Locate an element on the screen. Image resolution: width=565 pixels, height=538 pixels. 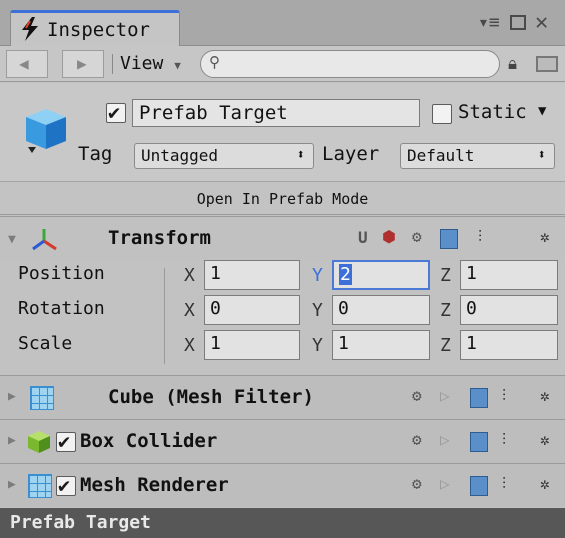
debug-menu-icon is located at coordinates (547, 64).